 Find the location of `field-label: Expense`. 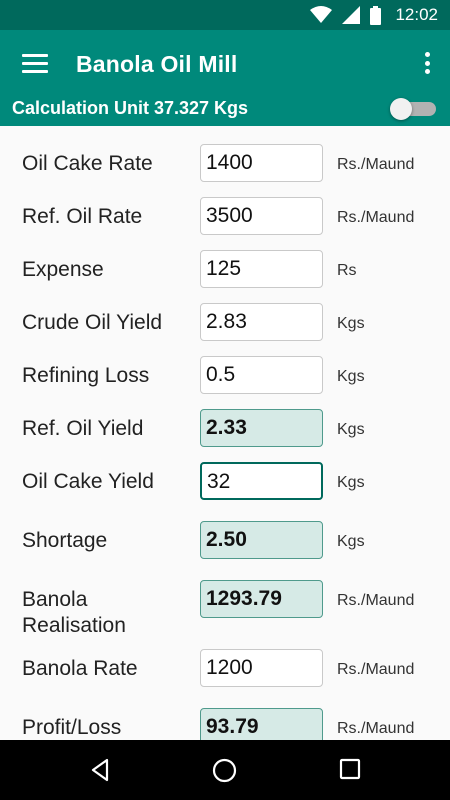

field-label: Expense is located at coordinates (63, 269).